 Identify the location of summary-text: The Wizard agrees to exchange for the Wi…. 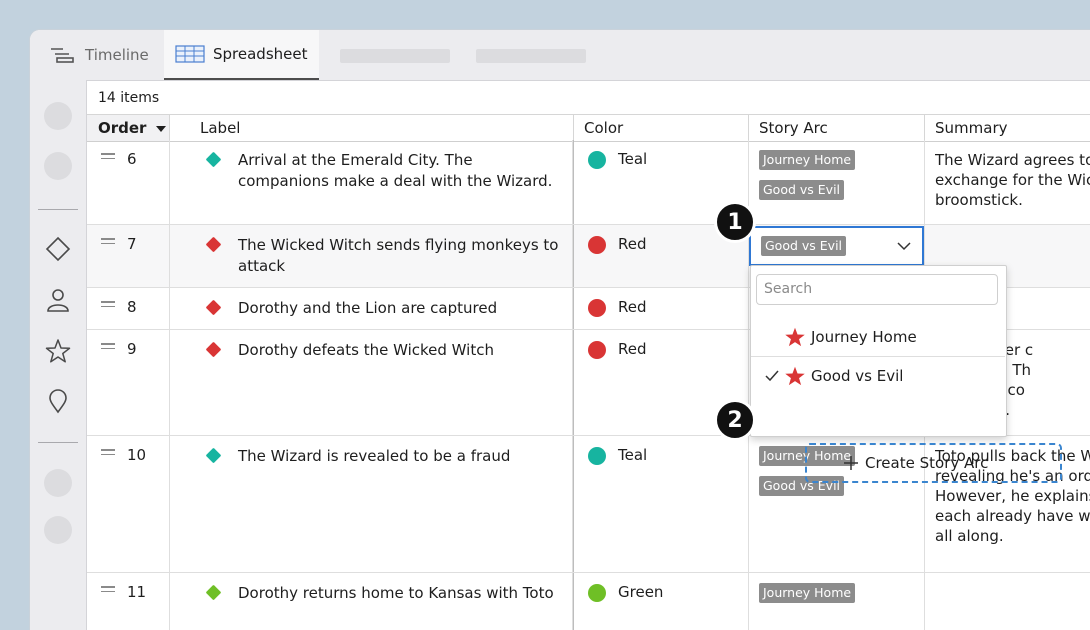
(1012, 180).